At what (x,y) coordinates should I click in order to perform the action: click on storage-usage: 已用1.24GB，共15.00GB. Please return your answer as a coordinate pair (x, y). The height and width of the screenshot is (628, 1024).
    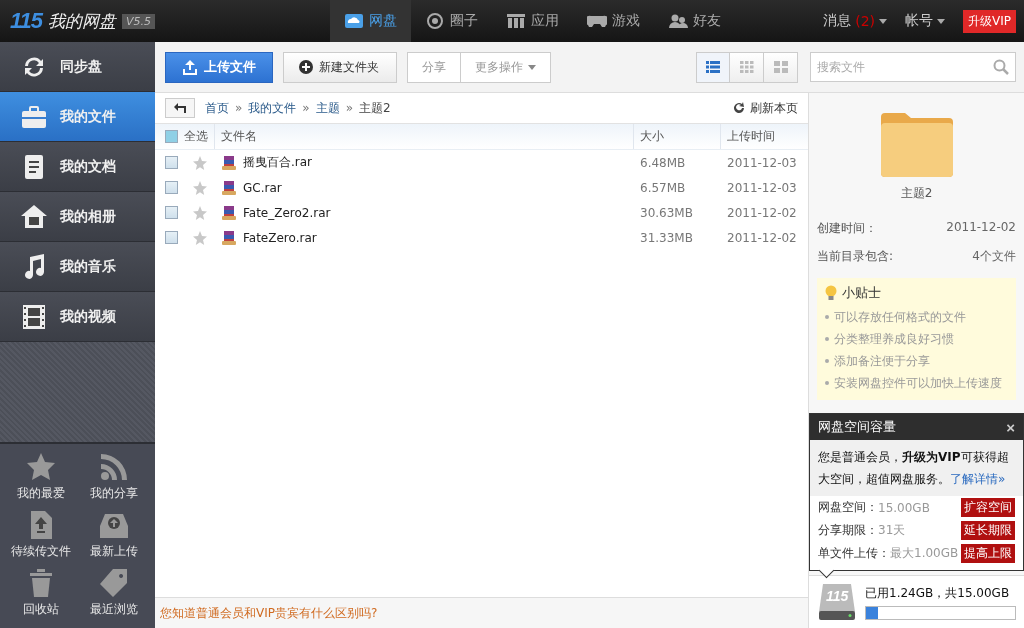
    Looking at the image, I should click on (938, 593).